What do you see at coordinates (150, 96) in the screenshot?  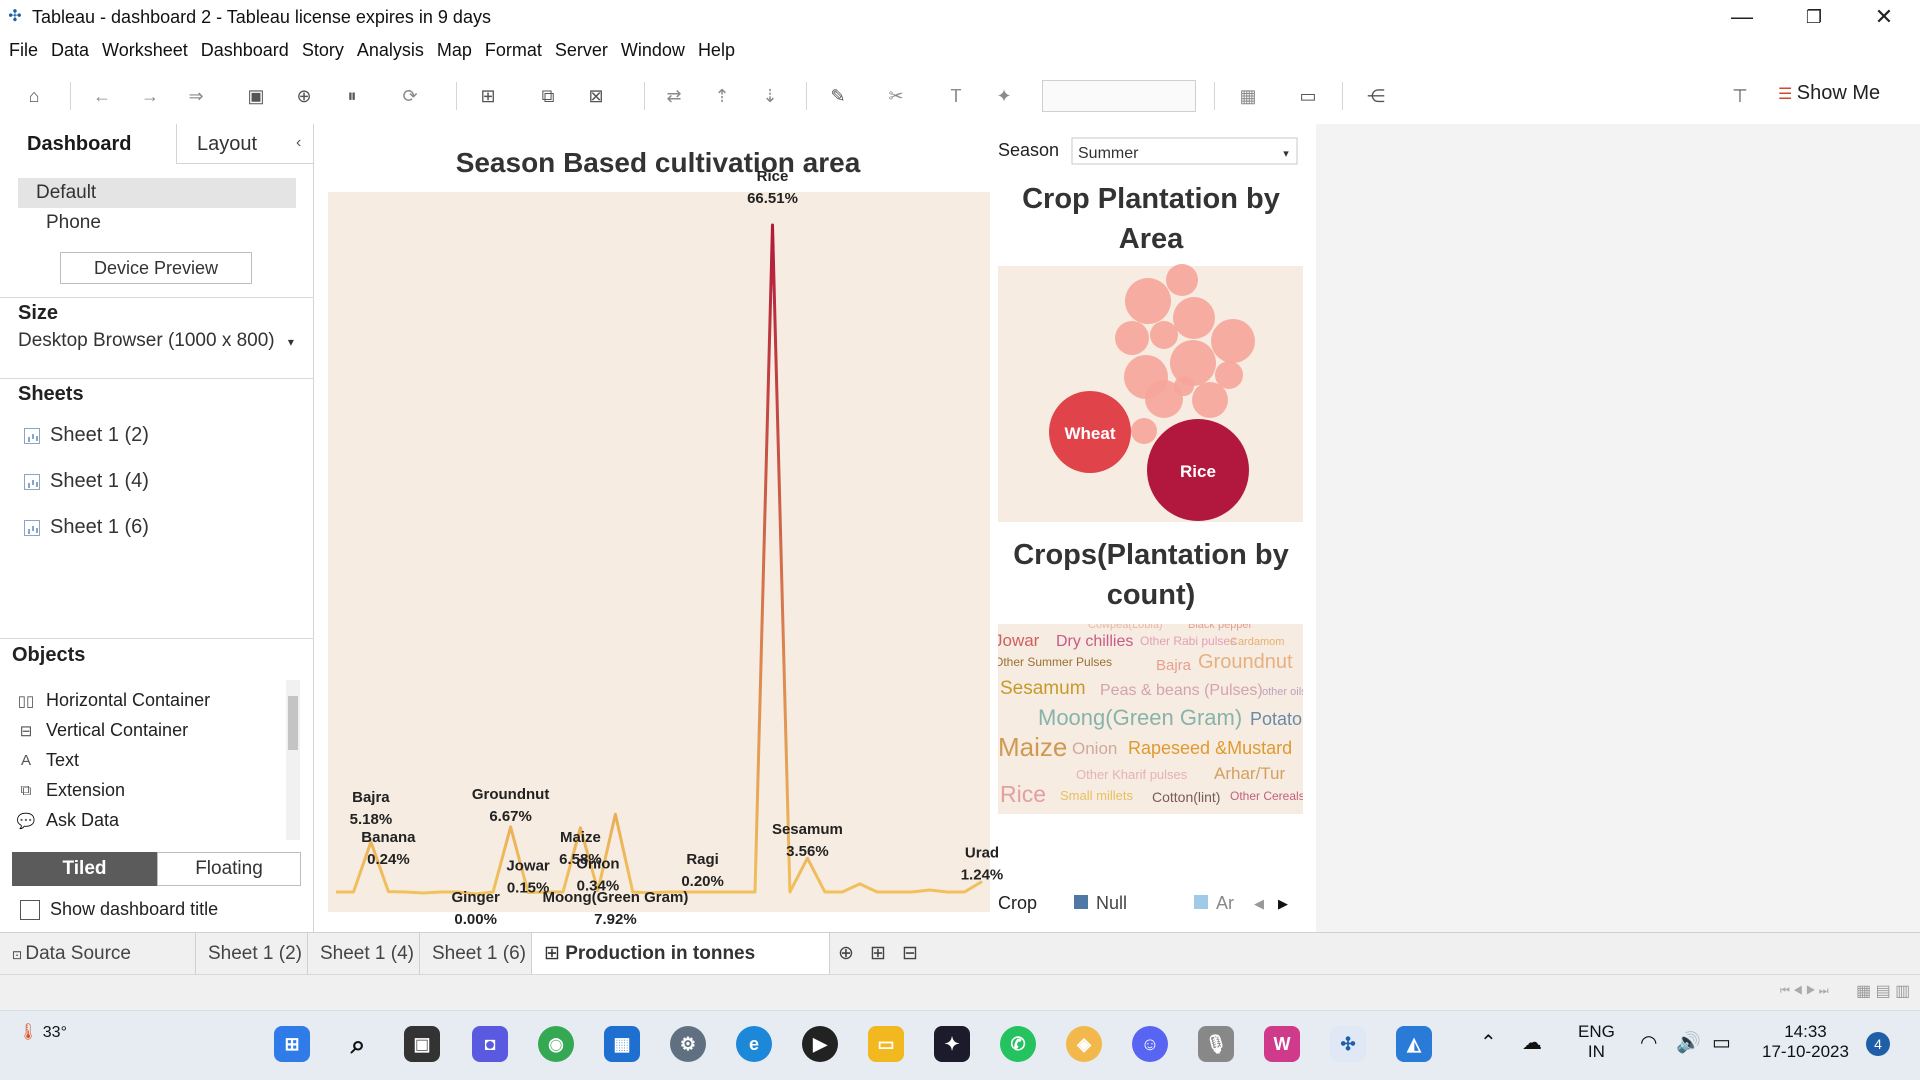 I see `redo-icon: →` at bounding box center [150, 96].